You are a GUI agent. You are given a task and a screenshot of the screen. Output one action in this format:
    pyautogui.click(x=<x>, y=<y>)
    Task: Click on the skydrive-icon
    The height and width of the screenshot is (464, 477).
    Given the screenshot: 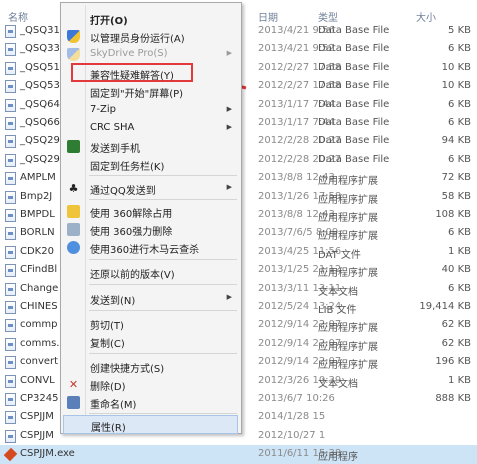 What is the action you would take?
    pyautogui.click(x=73, y=54)
    